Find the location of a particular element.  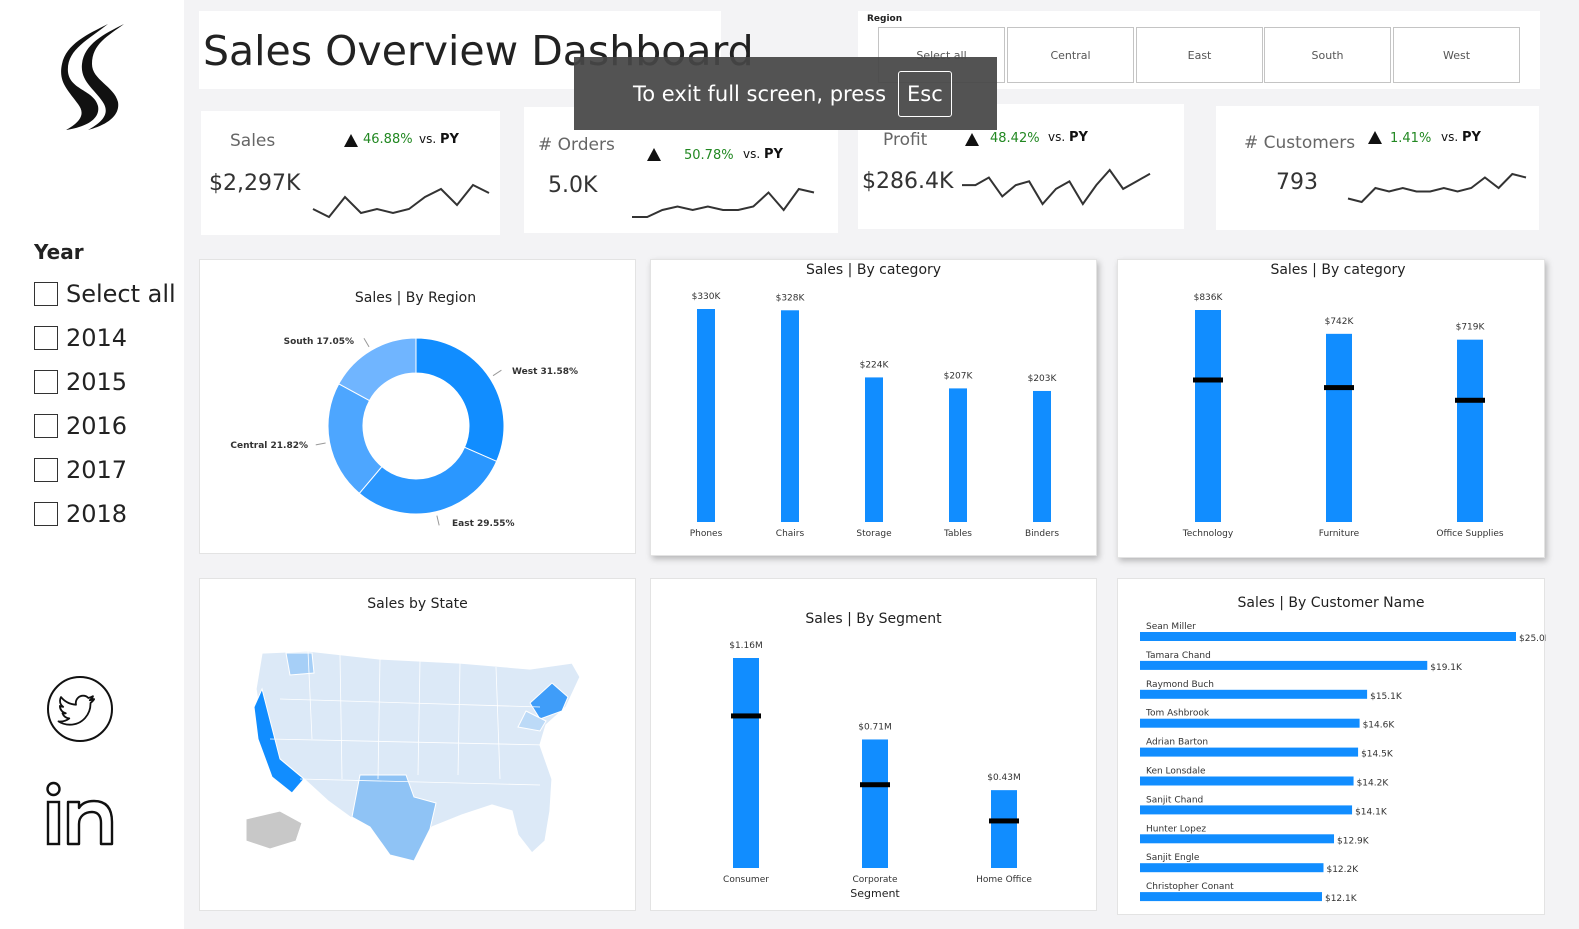

year-option-label: 2014 is located at coordinates (97, 338).